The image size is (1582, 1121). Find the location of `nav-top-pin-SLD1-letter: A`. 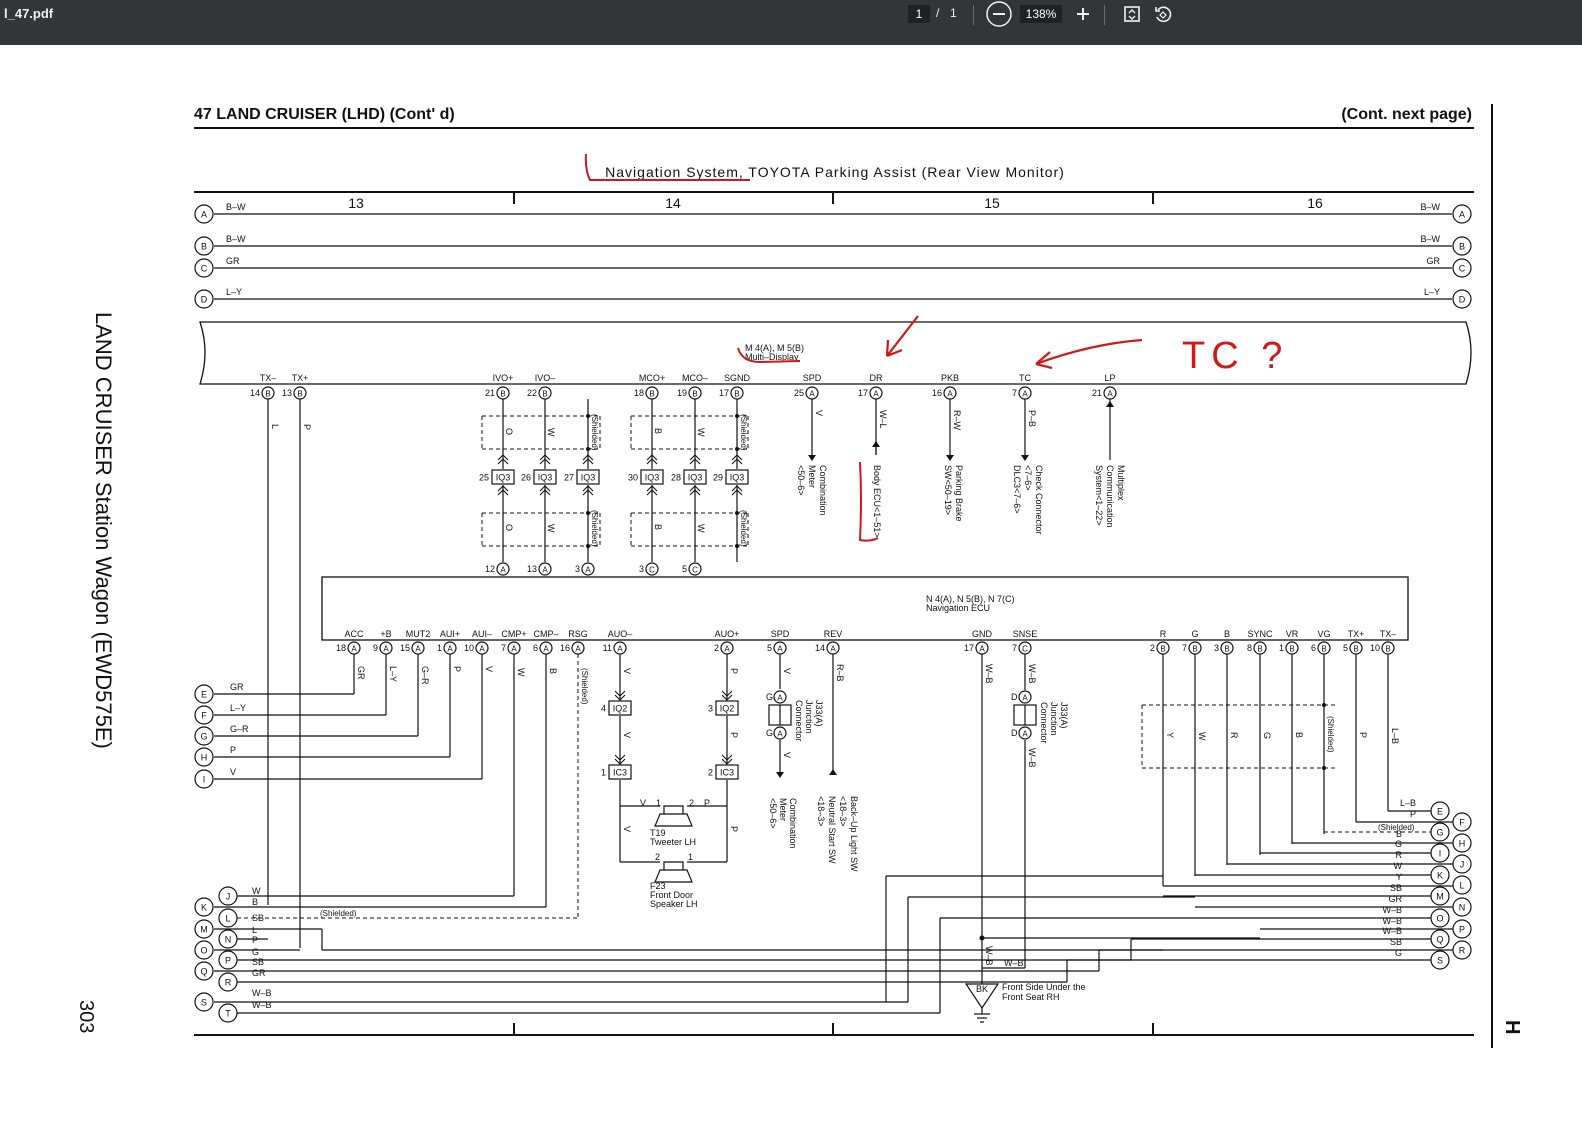

nav-top-pin-SLD1-letter: A is located at coordinates (588, 570).